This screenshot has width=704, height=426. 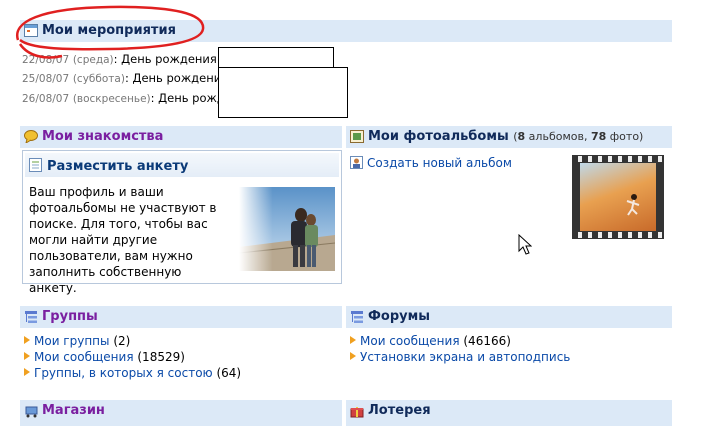 What do you see at coordinates (181, 413) in the screenshot?
I see `shop-header: Магазин` at bounding box center [181, 413].